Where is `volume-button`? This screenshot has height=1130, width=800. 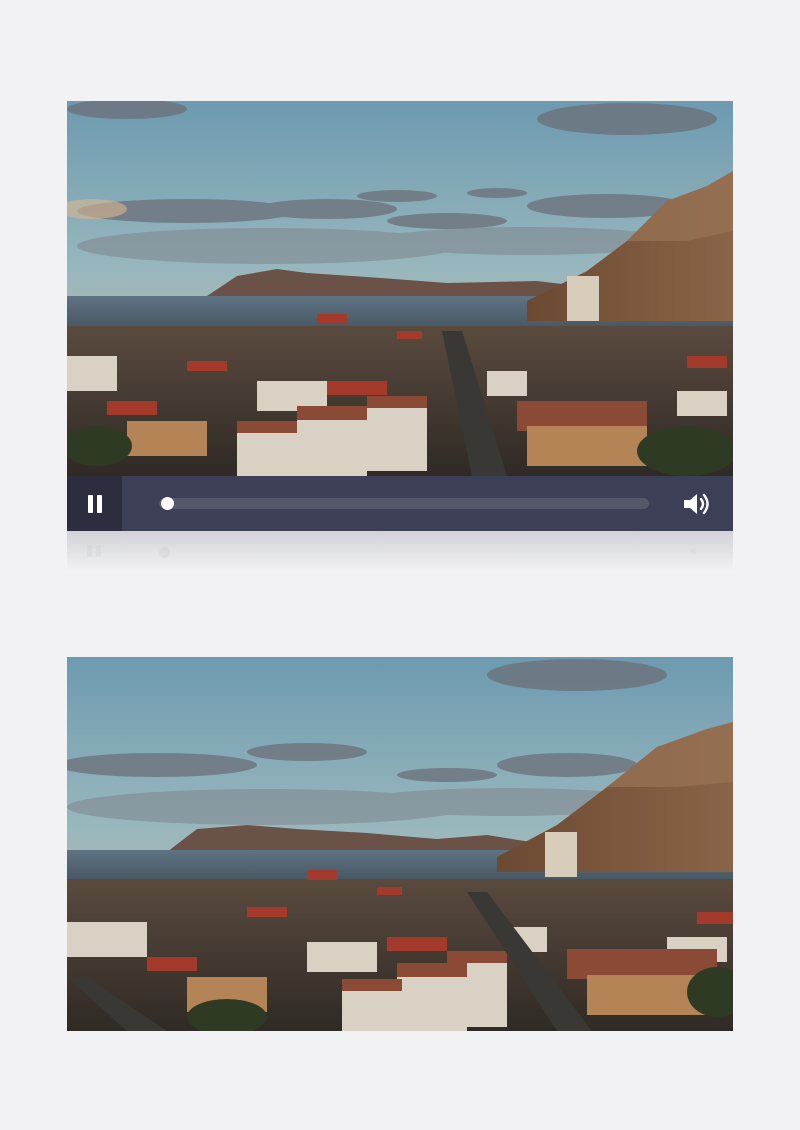 volume-button is located at coordinates (696, 504).